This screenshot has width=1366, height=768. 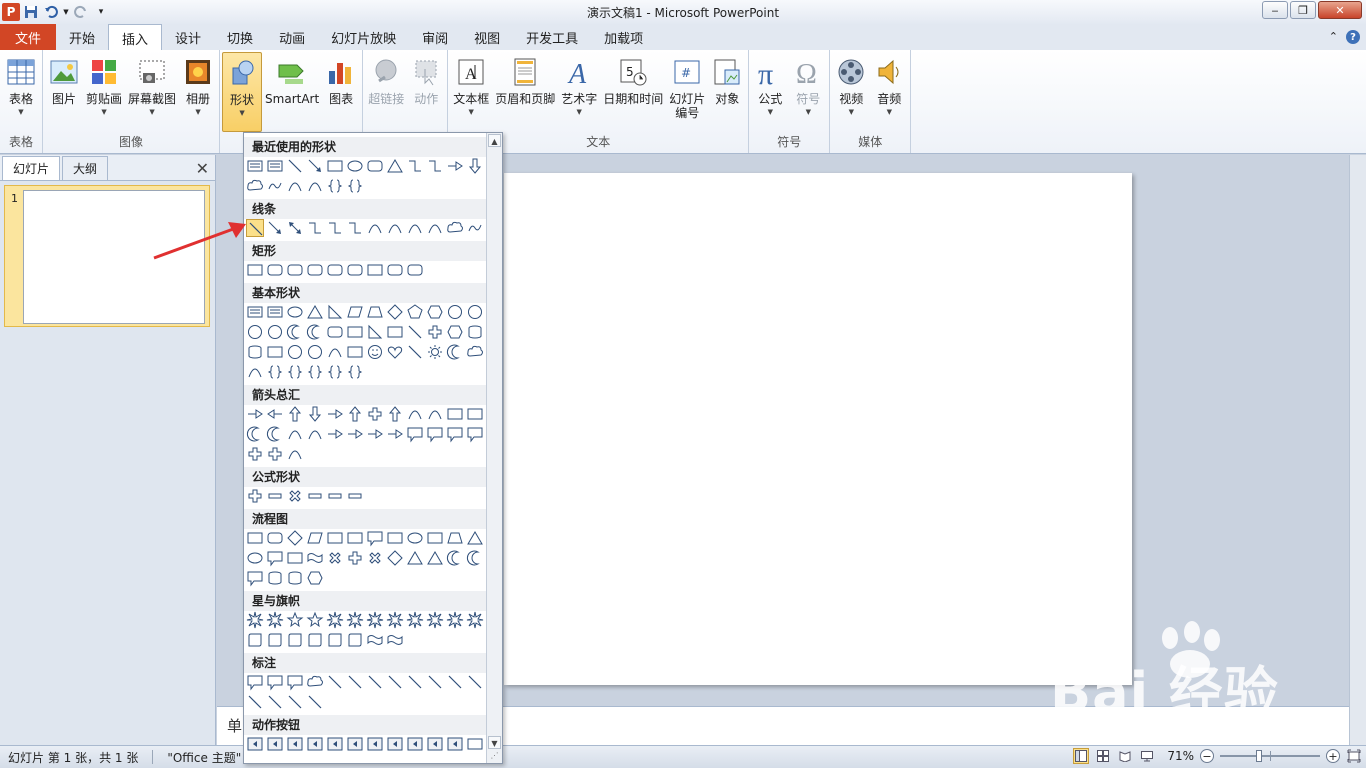 I want to click on object-button: 对象, so click(x=727, y=92).